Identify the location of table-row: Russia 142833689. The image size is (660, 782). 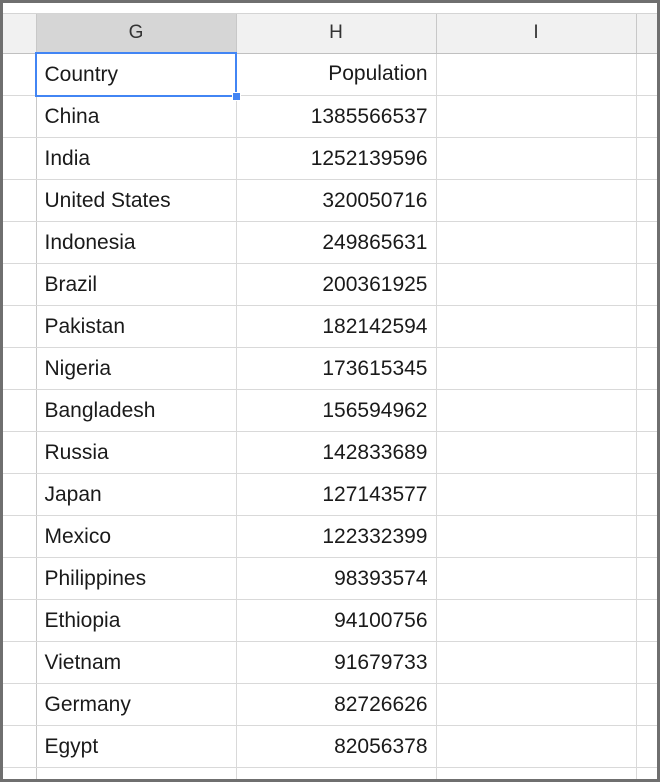
(330, 452).